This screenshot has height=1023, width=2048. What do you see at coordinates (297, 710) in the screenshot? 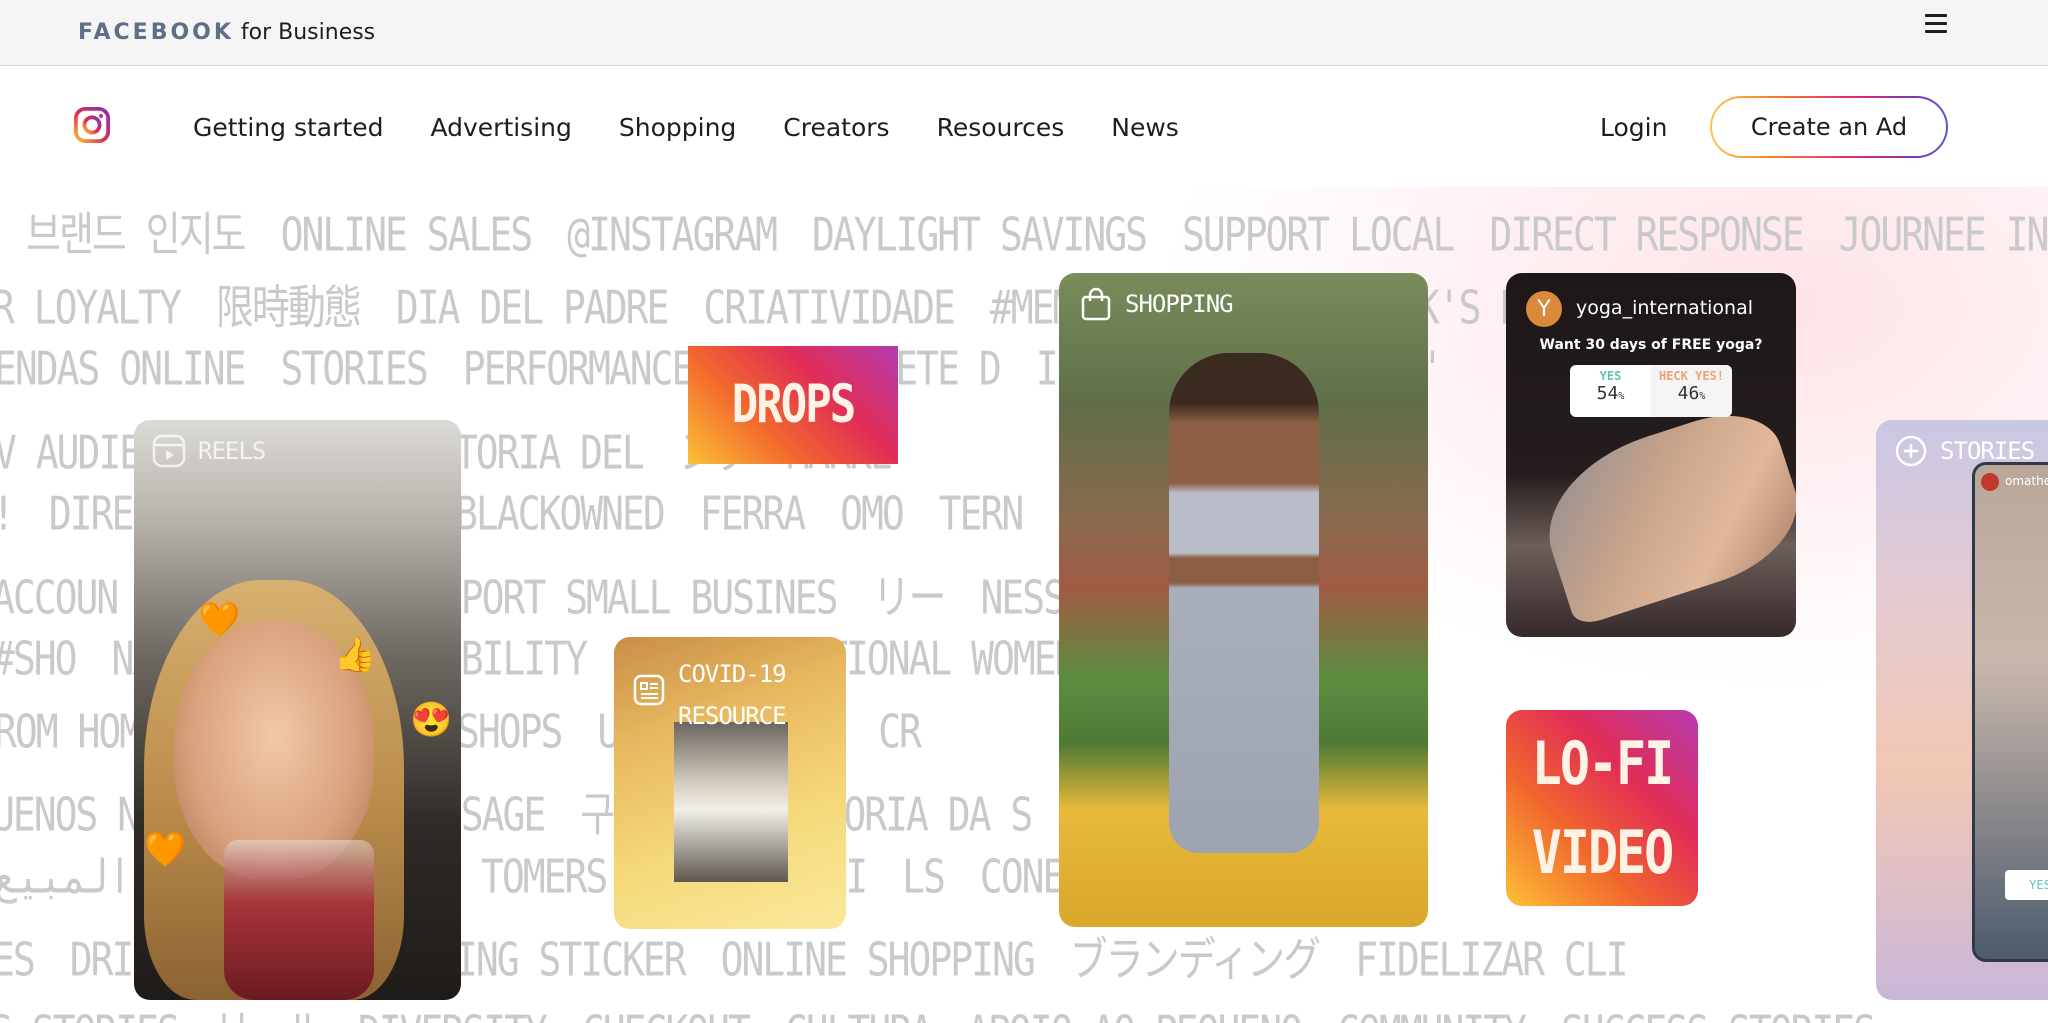
I see `reels-card: 🧡 👍 😍 🧡 REELS` at bounding box center [297, 710].